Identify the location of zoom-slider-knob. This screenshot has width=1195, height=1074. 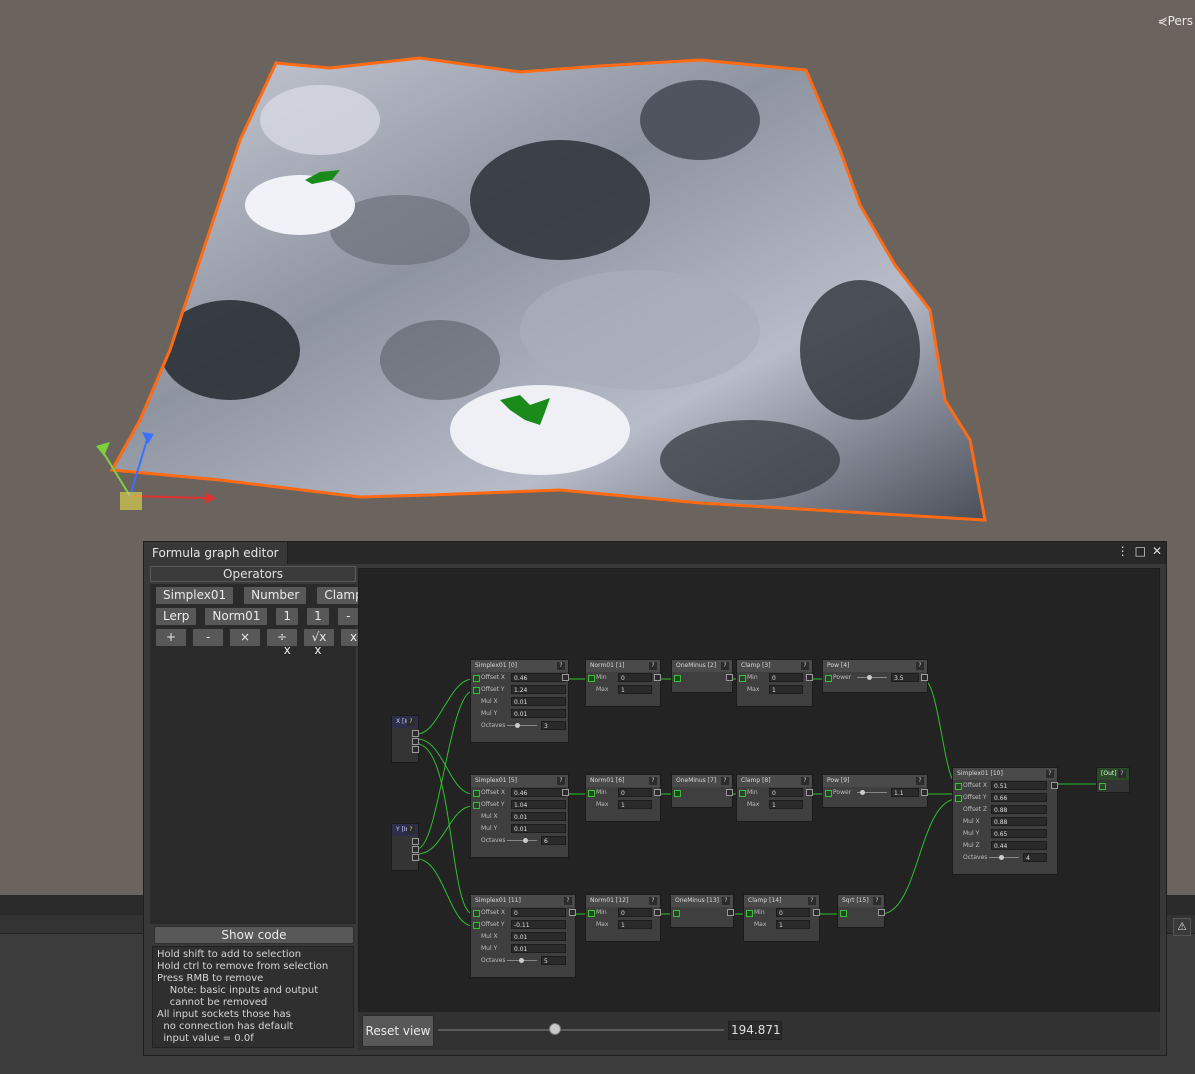
(555, 1029).